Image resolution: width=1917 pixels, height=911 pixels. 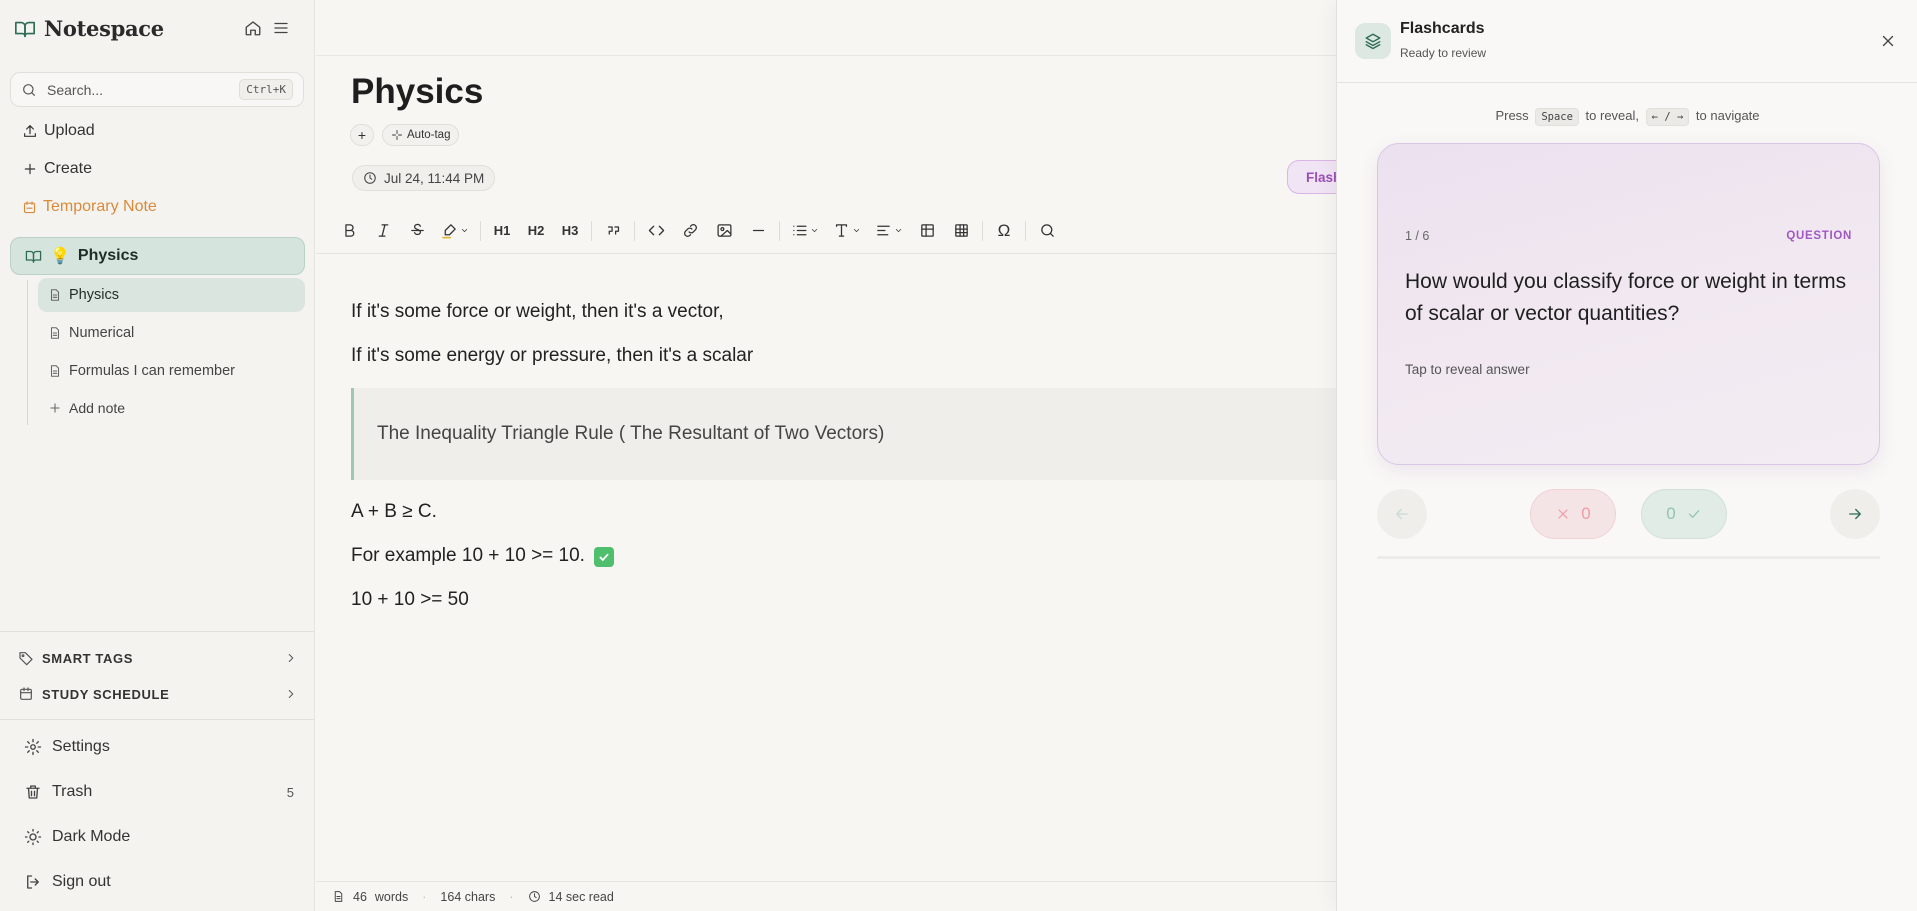 I want to click on auto-tag-button: Auto-tag, so click(x=421, y=135).